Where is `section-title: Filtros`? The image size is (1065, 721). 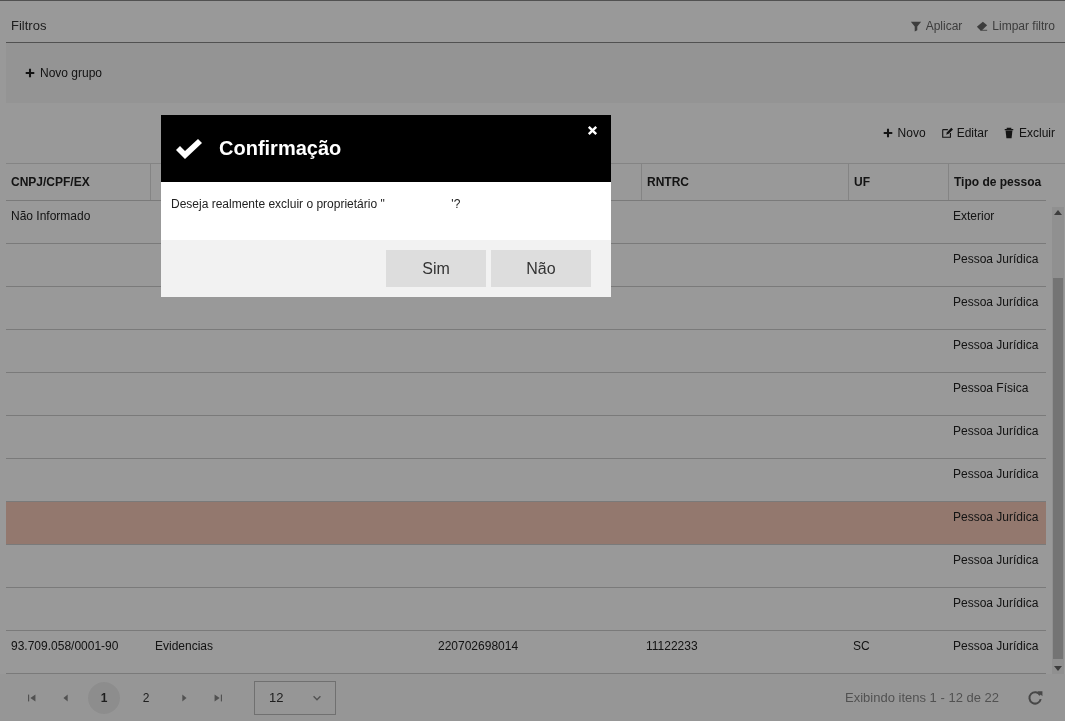
section-title: Filtros is located at coordinates (29, 25).